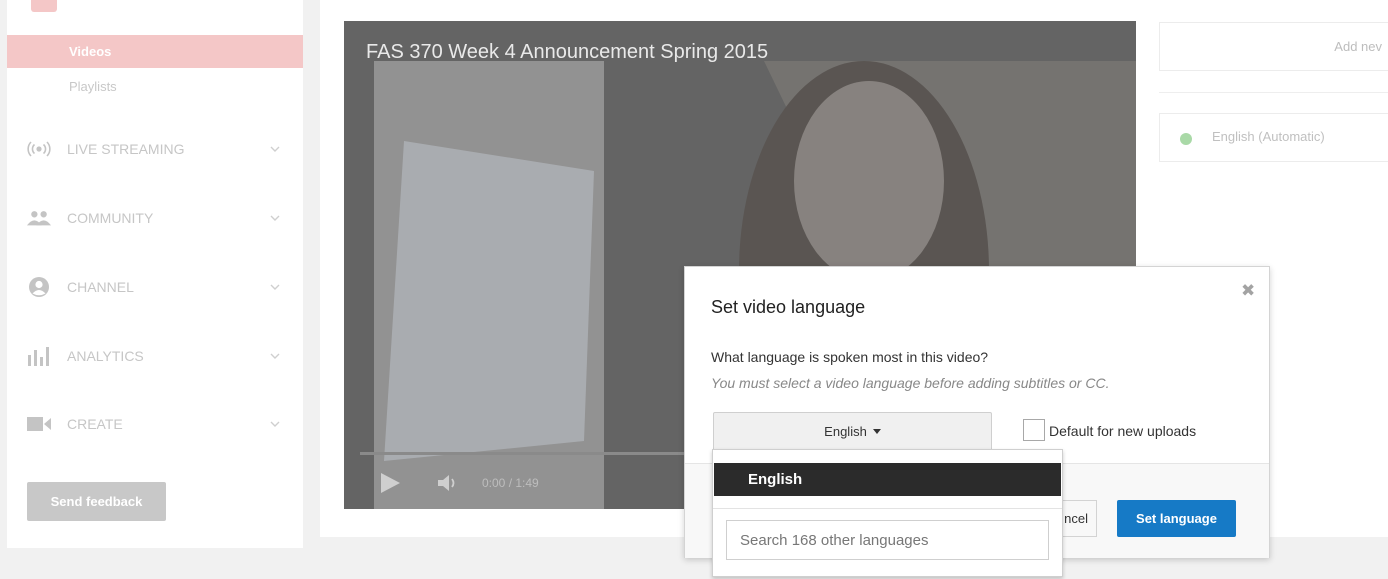 This screenshot has width=1388, height=579. What do you see at coordinates (96, 501) in the screenshot?
I see `send-feedback-button: Send feedback` at bounding box center [96, 501].